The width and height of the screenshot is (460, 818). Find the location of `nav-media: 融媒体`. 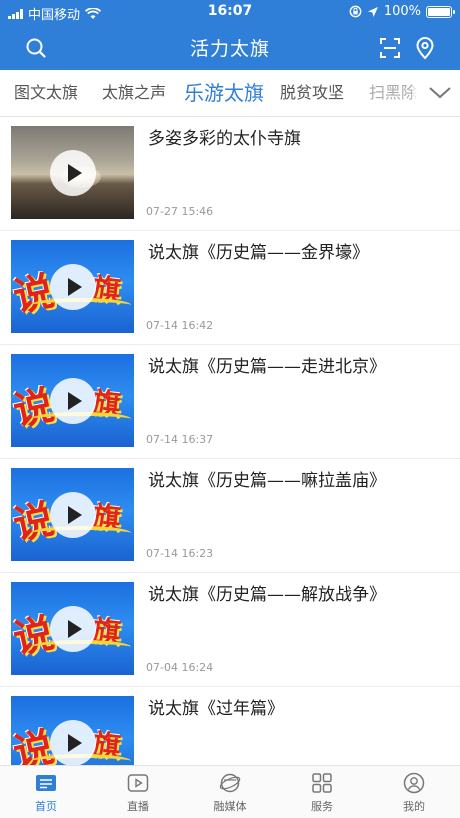

nav-media: 融媒体 is located at coordinates (230, 792).